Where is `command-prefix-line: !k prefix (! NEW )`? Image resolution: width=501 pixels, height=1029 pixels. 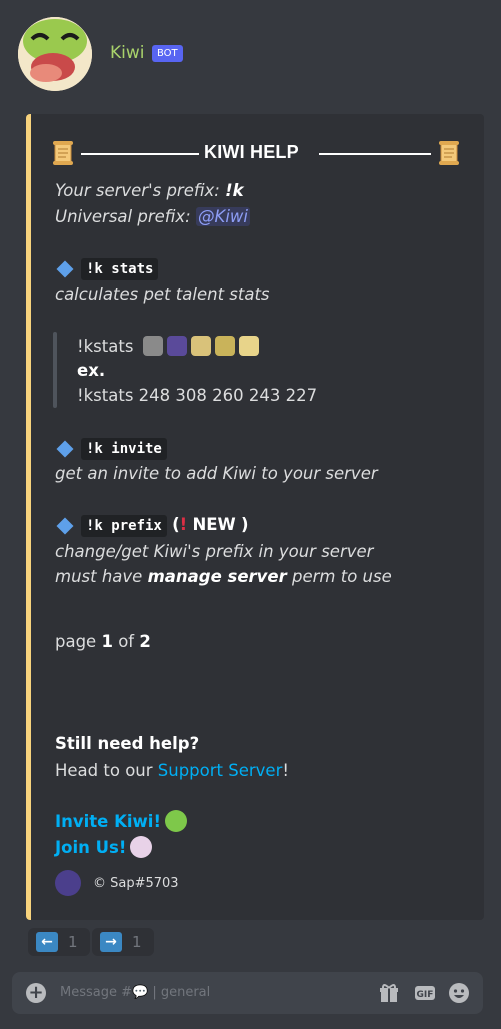
command-prefix-line: !k prefix (! NEW ) is located at coordinates (152, 526).